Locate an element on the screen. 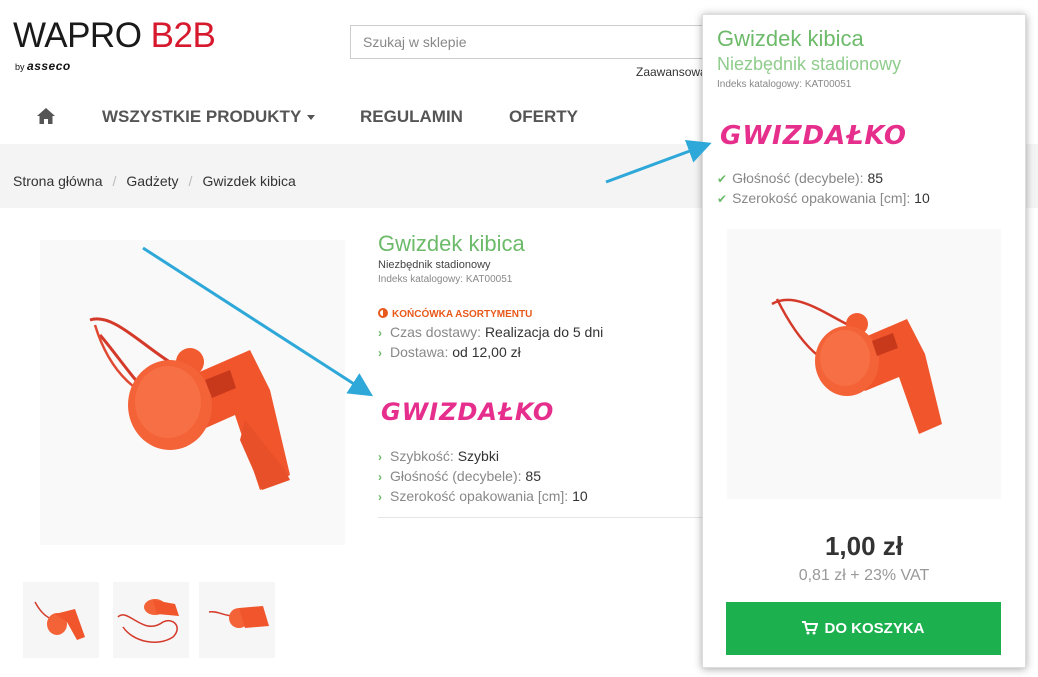 The image size is (1038, 677). cart-icon is located at coordinates (810, 628).